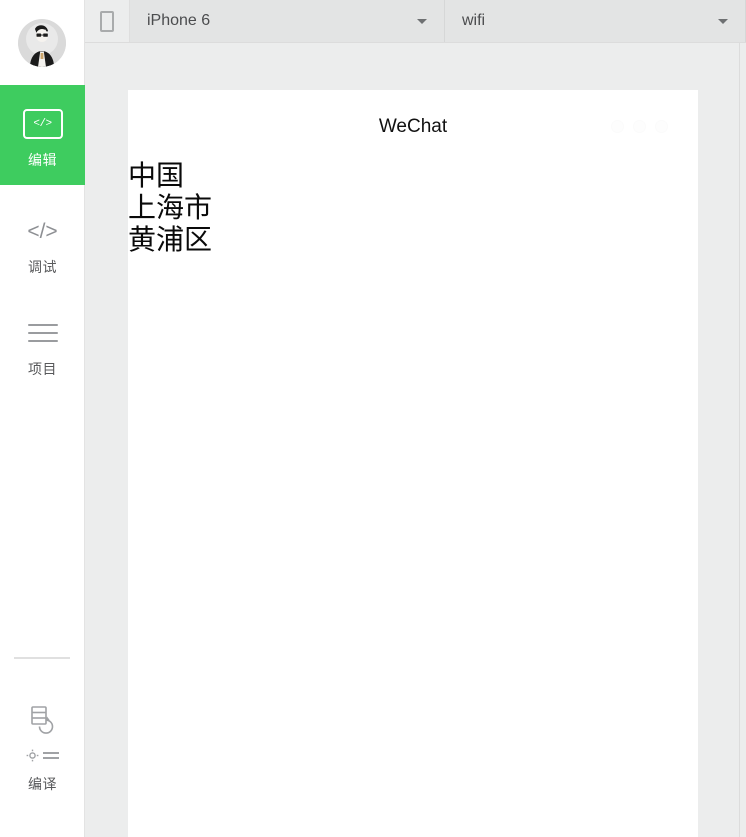  I want to click on code-box-glyph: </>, so click(42, 124).